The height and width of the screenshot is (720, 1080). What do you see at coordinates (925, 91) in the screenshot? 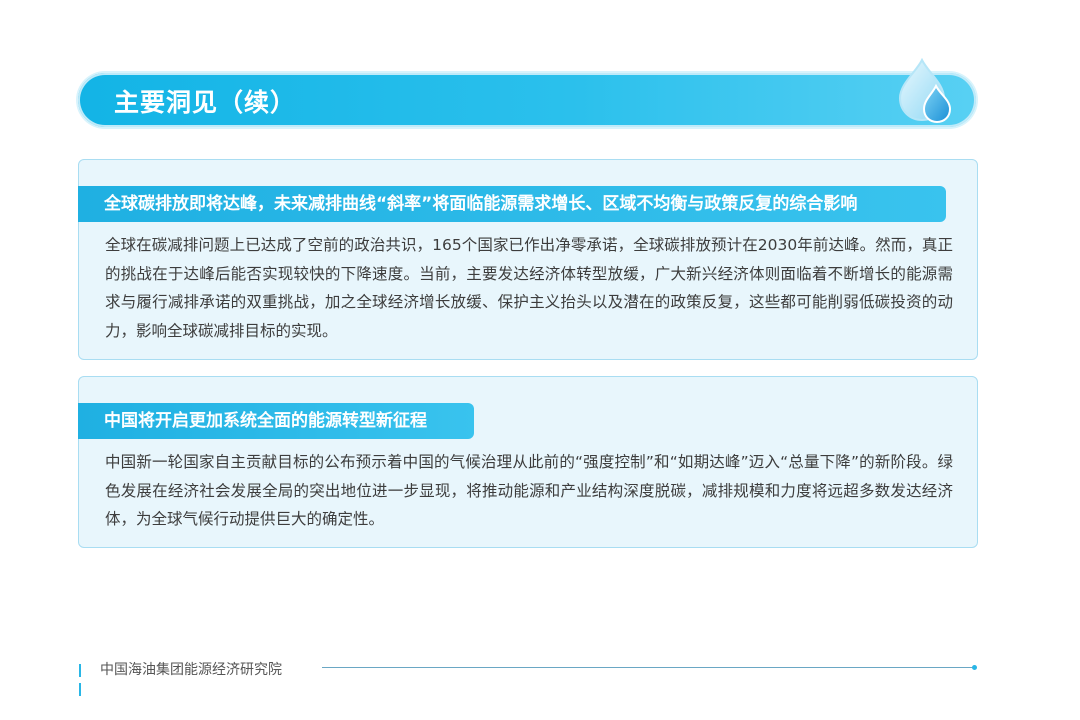
I see `water-drop-icon` at bounding box center [925, 91].